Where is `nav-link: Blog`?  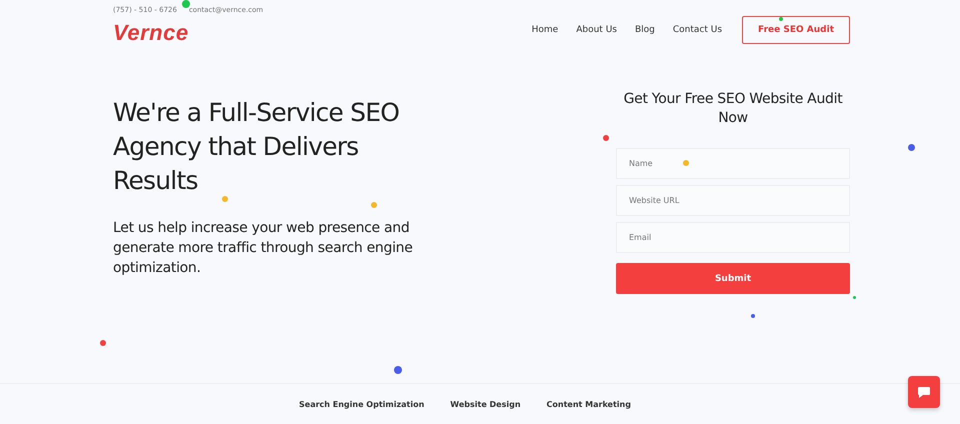
nav-link: Blog is located at coordinates (644, 30).